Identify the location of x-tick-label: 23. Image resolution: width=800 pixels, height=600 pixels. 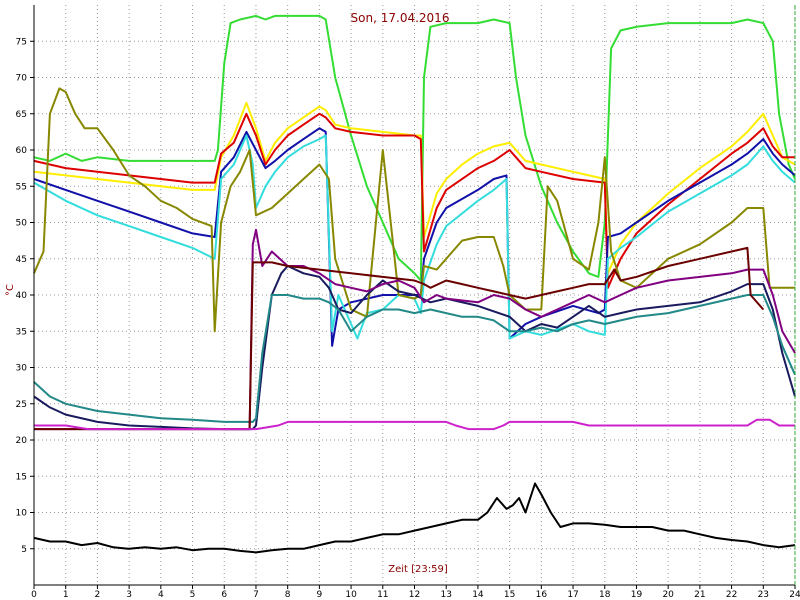
(763, 595).